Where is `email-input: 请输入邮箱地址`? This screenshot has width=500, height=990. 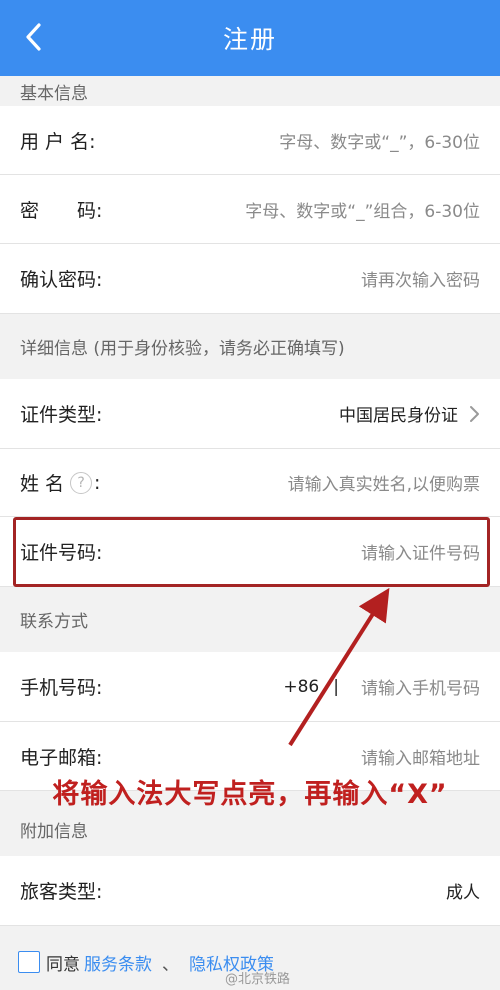 email-input: 请输入邮箱地址 is located at coordinates (420, 756).